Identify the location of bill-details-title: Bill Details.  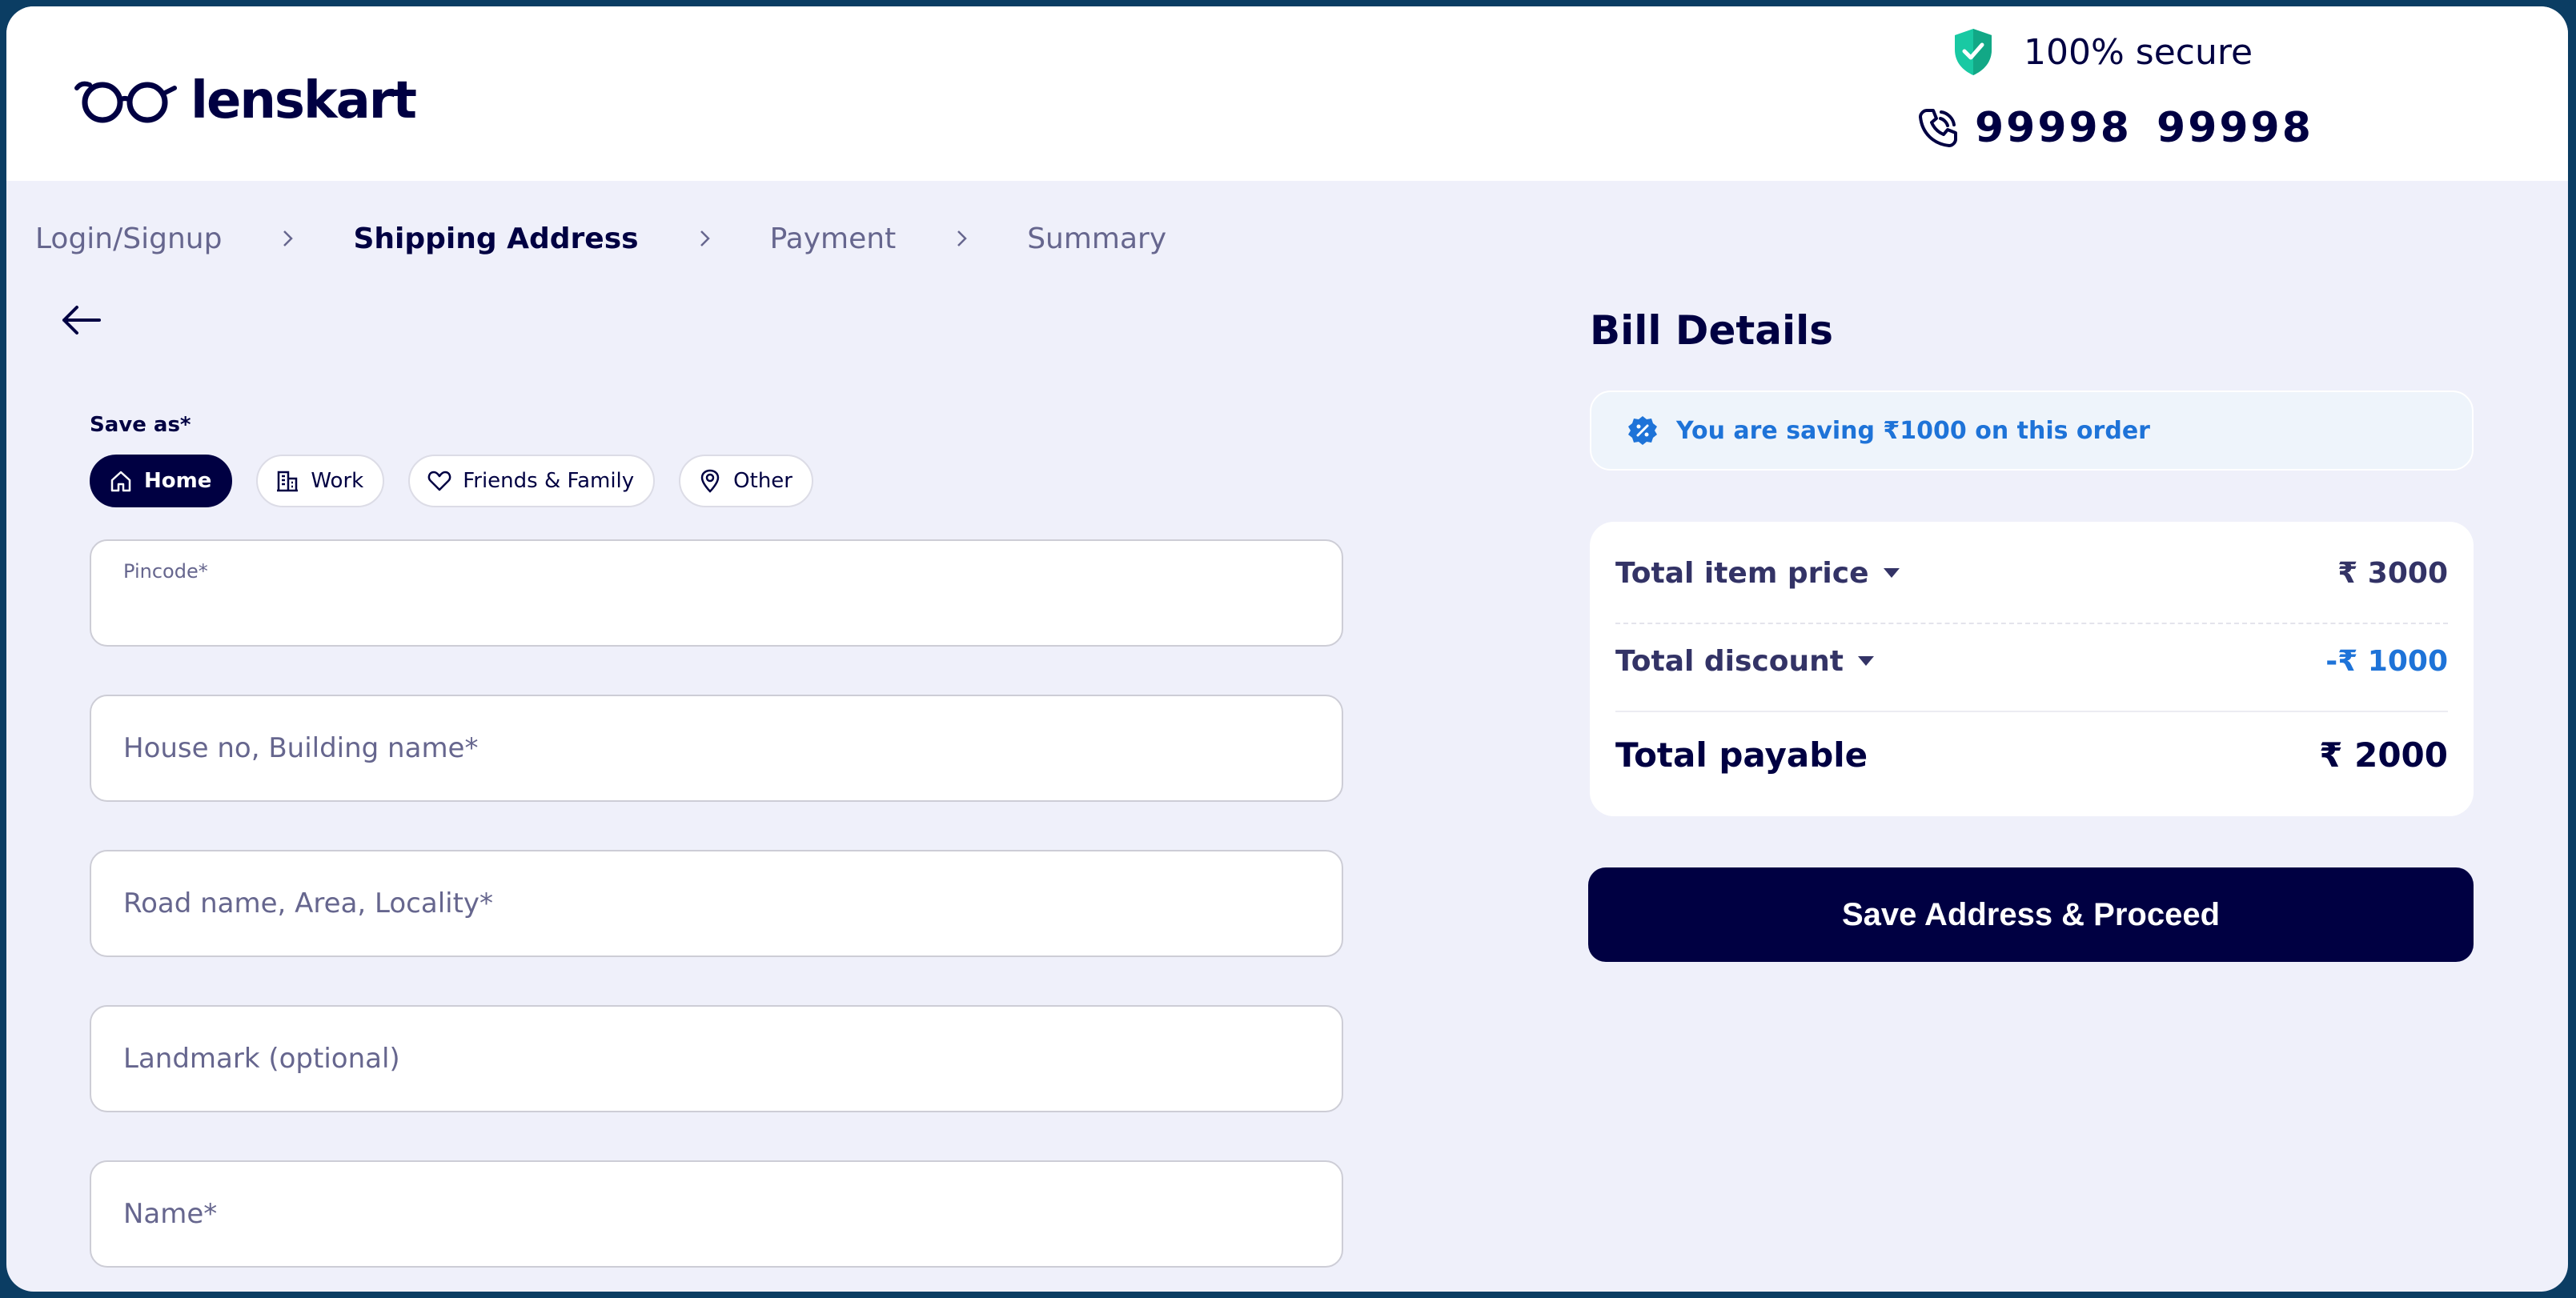
(1712, 331).